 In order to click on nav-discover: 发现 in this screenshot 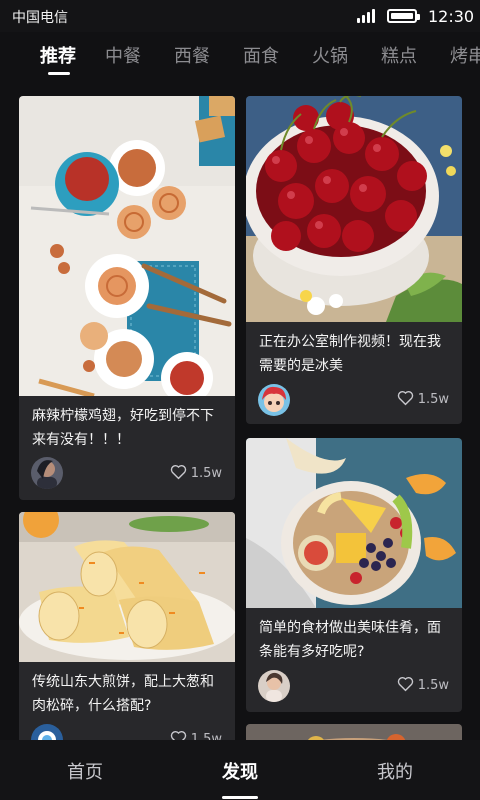, I will do `click(240, 771)`.